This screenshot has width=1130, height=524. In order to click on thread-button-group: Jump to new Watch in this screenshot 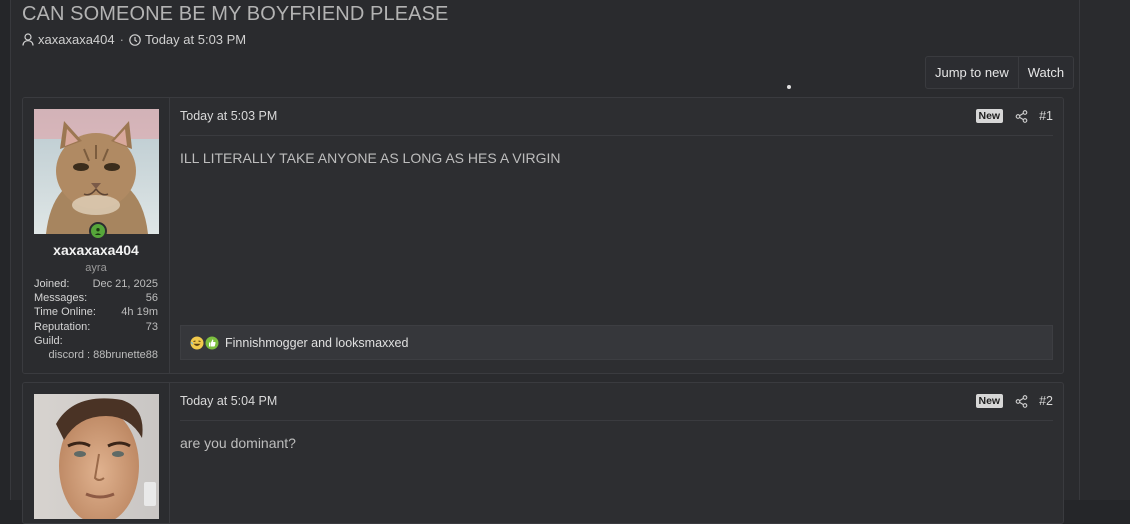, I will do `click(1000, 72)`.